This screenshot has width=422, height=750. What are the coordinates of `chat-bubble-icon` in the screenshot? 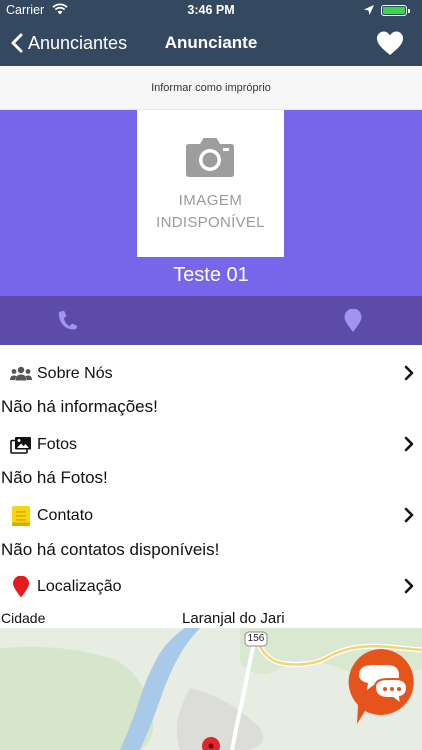 It's located at (380, 686).